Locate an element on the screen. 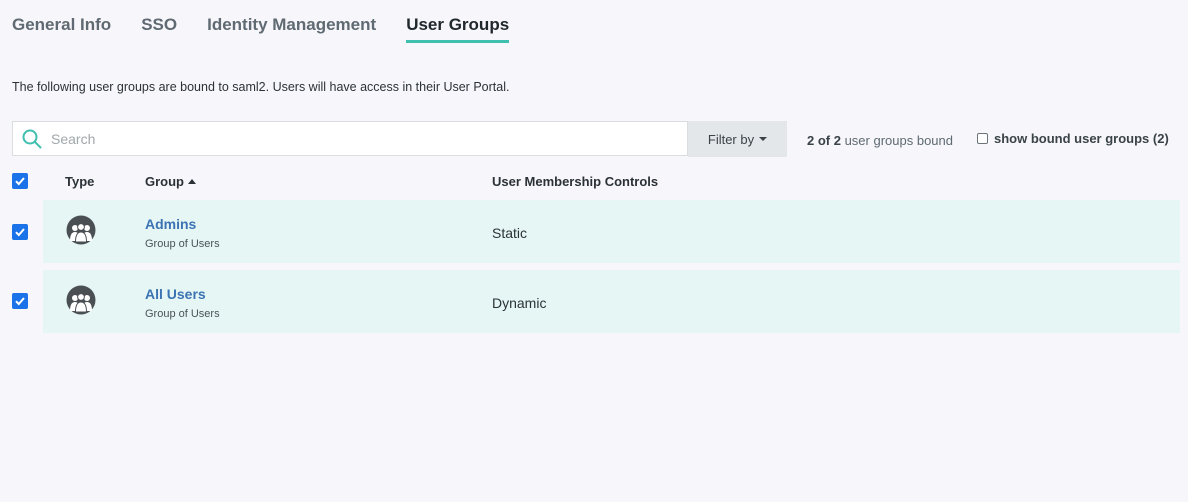 This screenshot has width=1188, height=502. column-header-group-label: Group is located at coordinates (164, 181).